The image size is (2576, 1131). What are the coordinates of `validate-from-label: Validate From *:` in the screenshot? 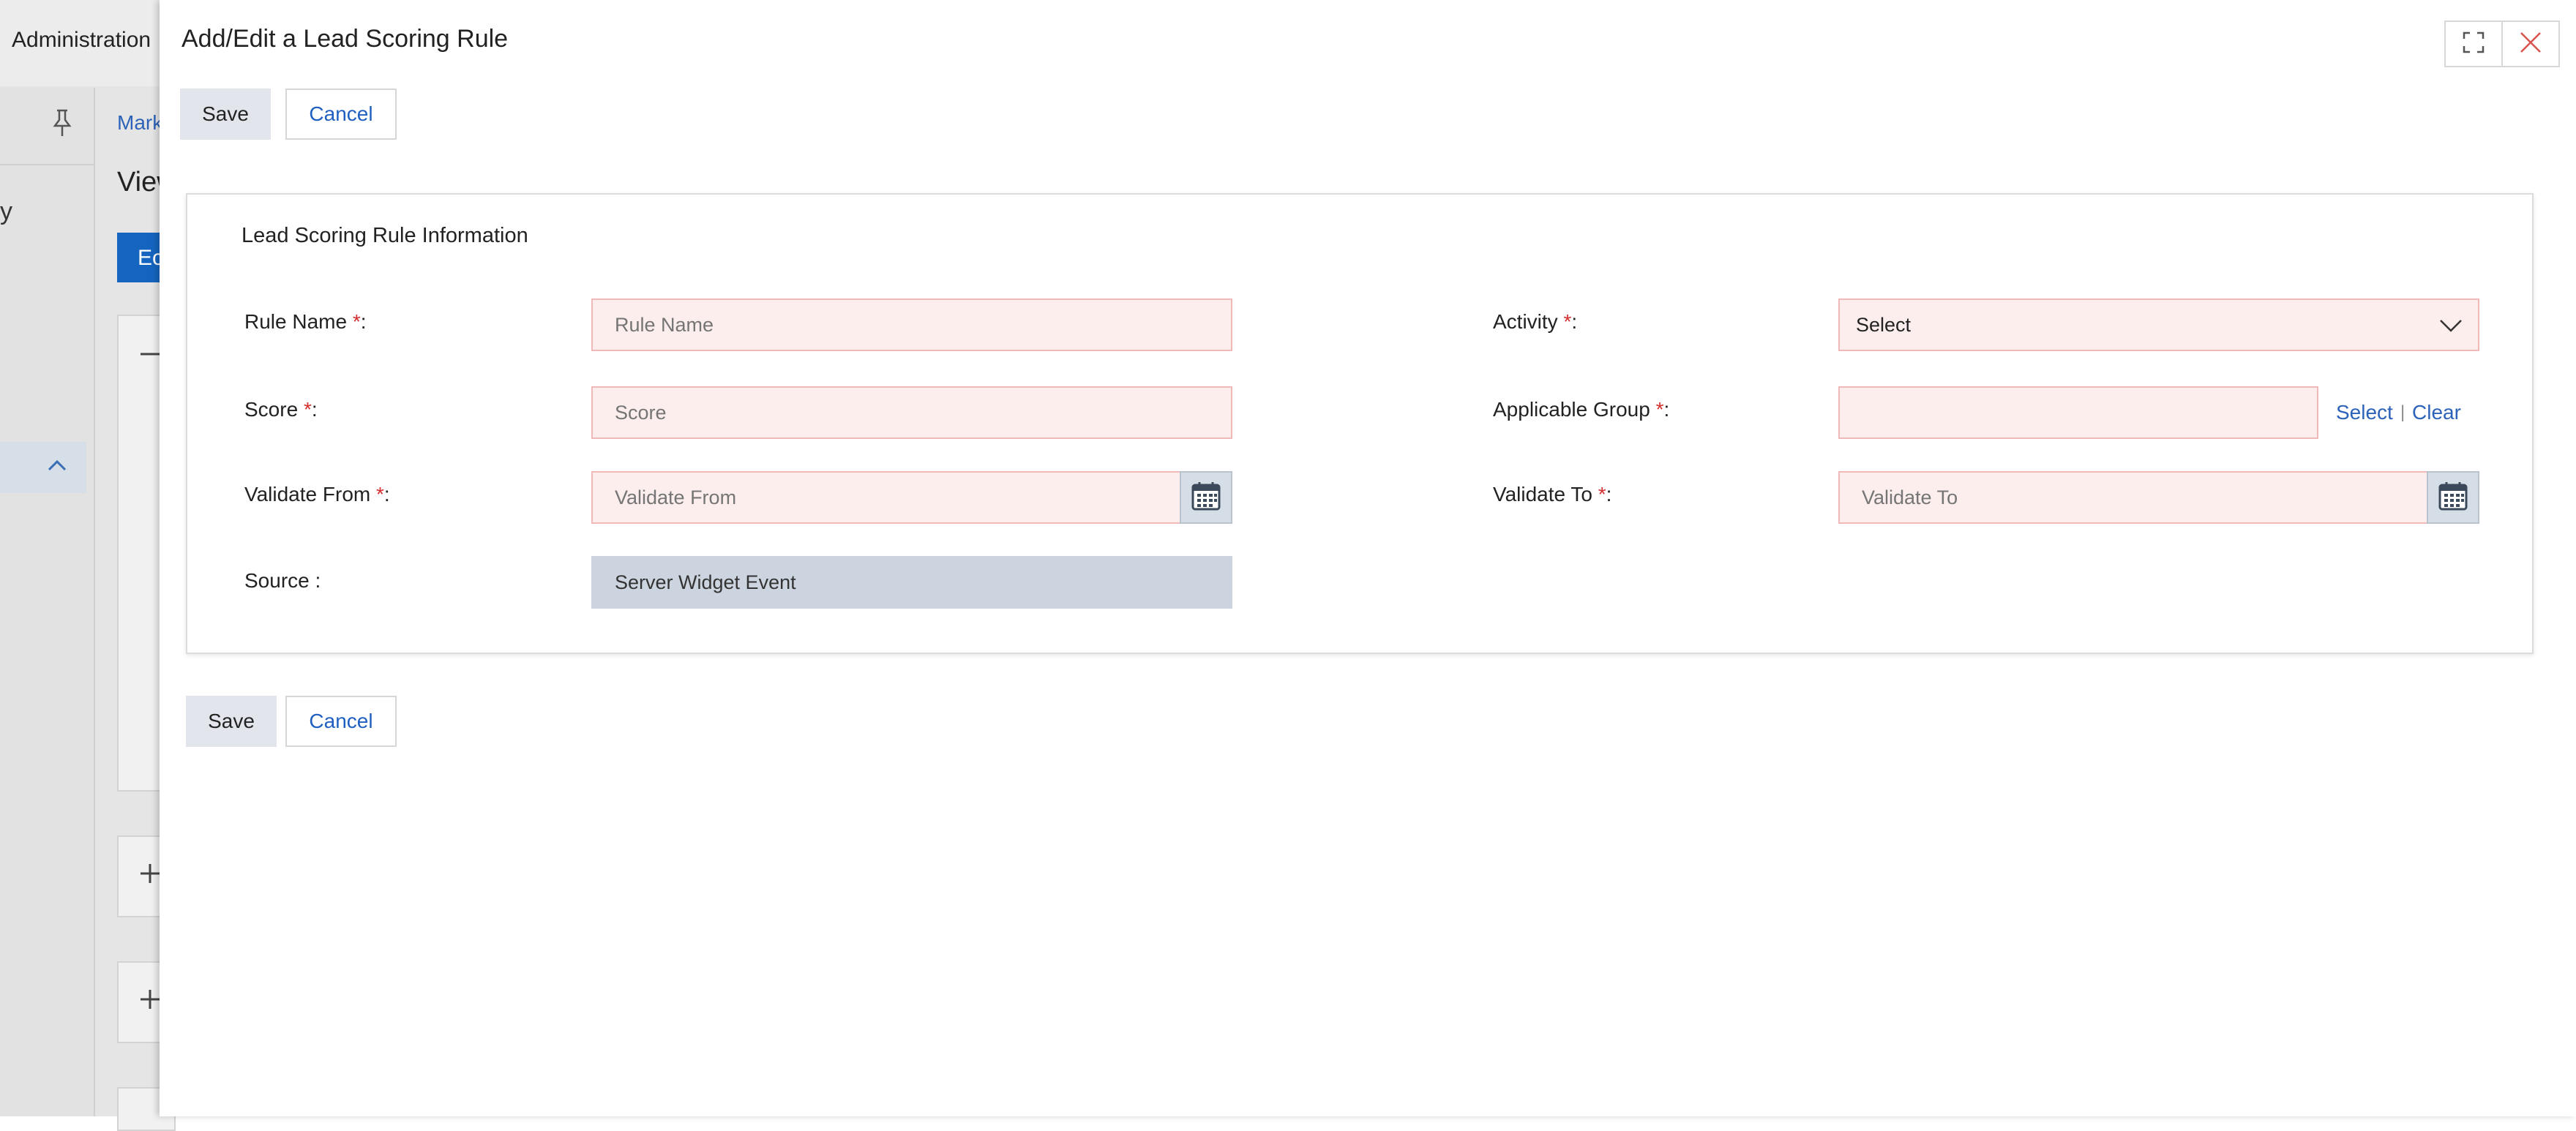 It's located at (317, 494).